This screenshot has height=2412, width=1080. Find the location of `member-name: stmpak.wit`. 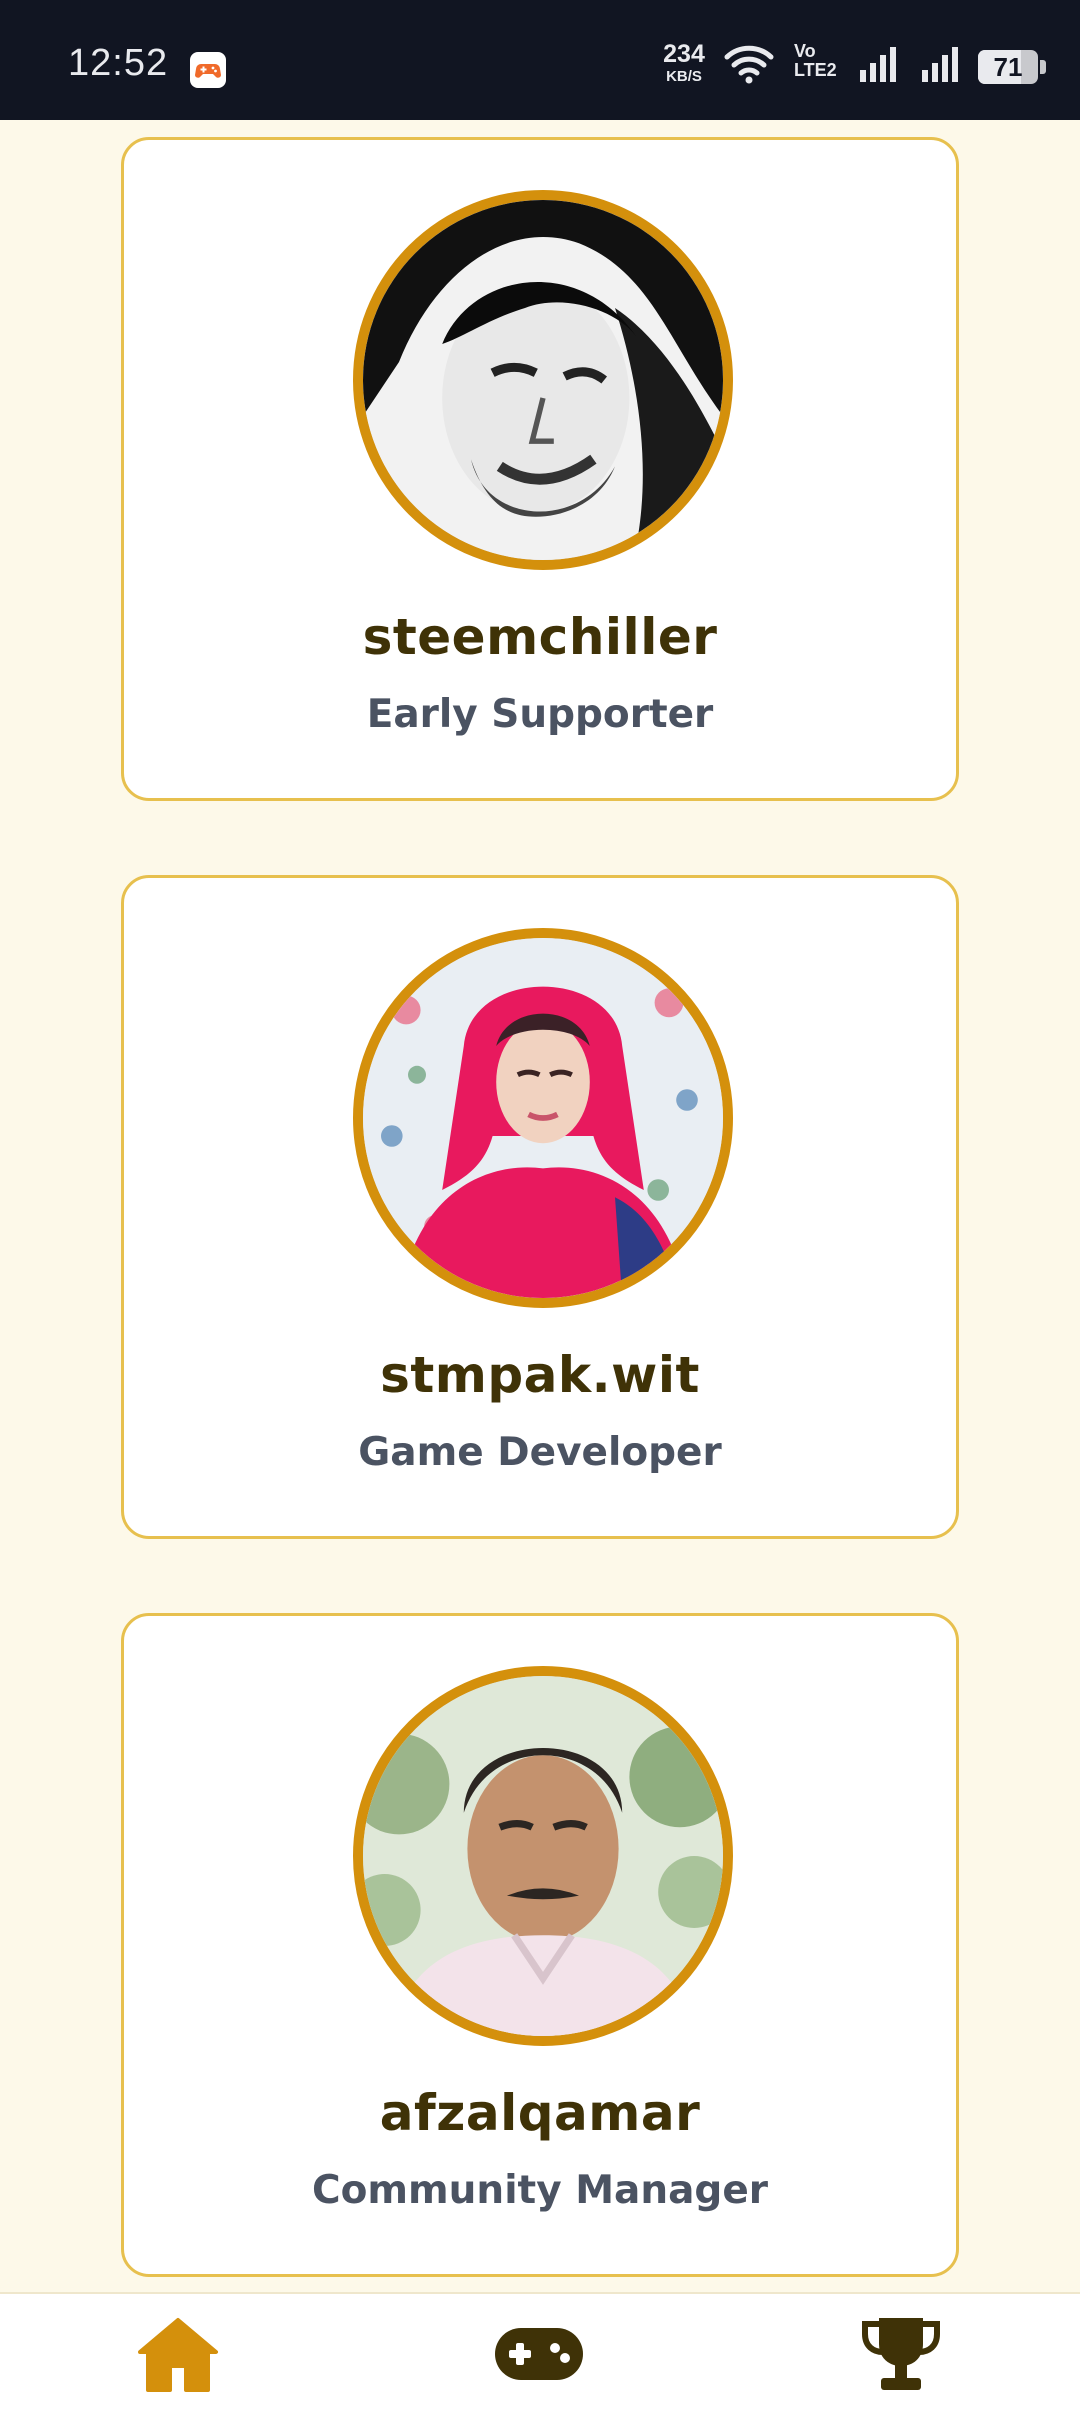

member-name: stmpak.wit is located at coordinates (540, 1375).